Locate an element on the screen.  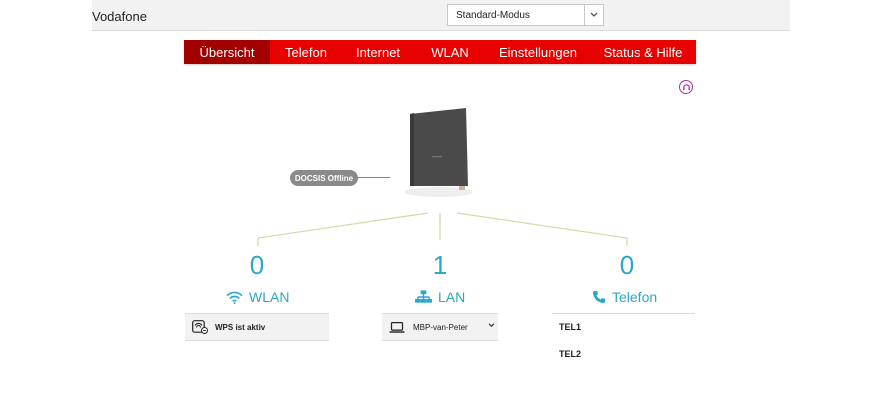
lan-label: LAN is located at coordinates (452, 297).